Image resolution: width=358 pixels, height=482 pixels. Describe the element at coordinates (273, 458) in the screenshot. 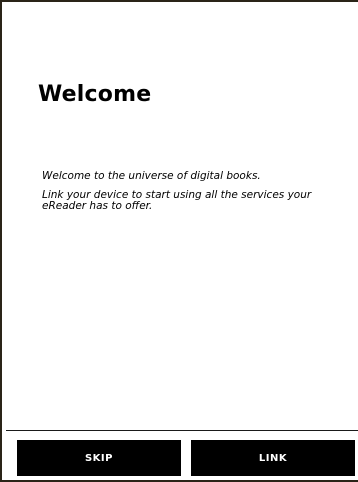

I see `link-button: LINK` at that location.